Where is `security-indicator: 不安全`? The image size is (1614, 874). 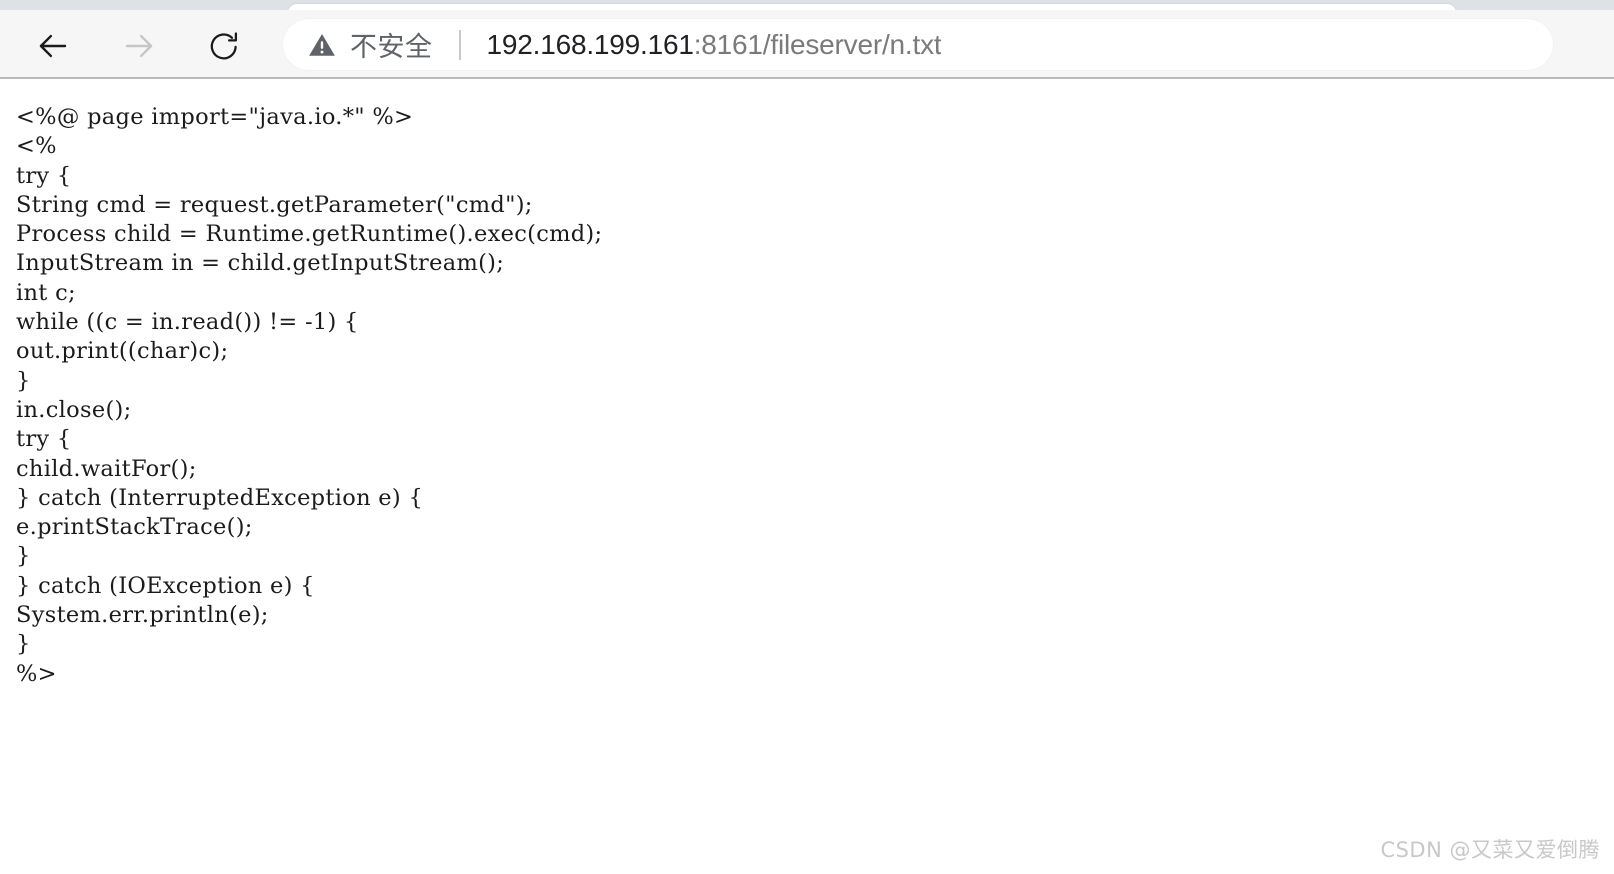 security-indicator: 不安全 is located at coordinates (358, 44).